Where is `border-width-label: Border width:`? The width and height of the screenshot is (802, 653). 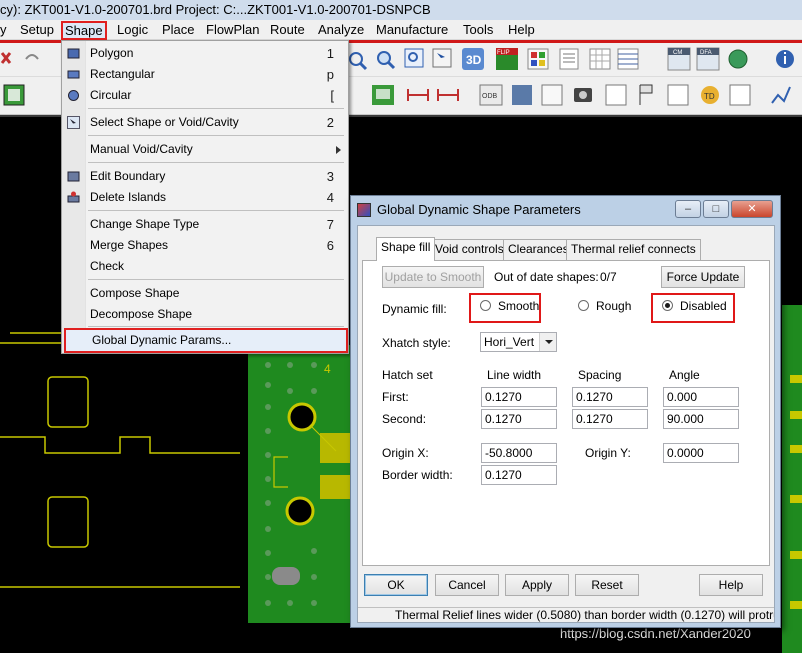 border-width-label: Border width: is located at coordinates (417, 475).